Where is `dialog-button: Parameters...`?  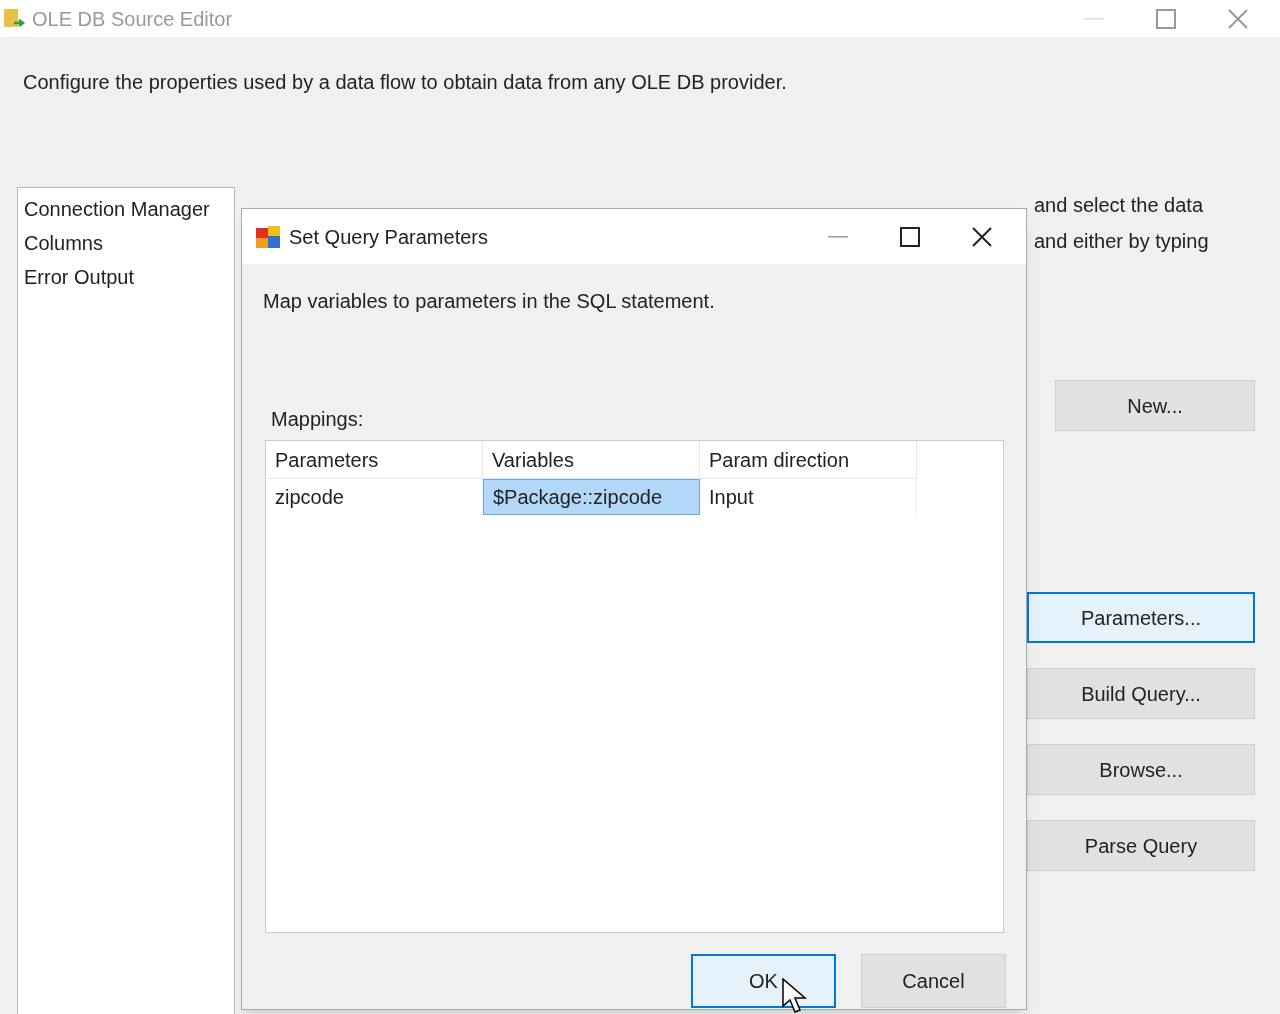 dialog-button: Parameters... is located at coordinates (1141, 617).